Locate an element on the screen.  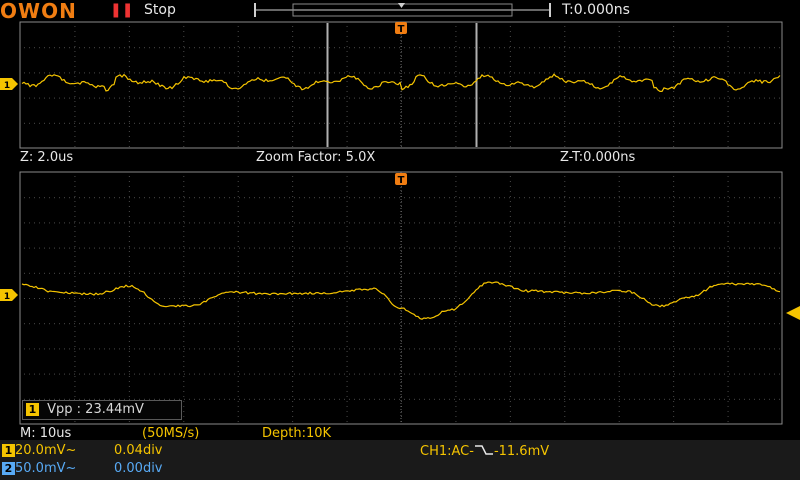
measurement-text: Vpp : 23.44mV is located at coordinates (95, 409).